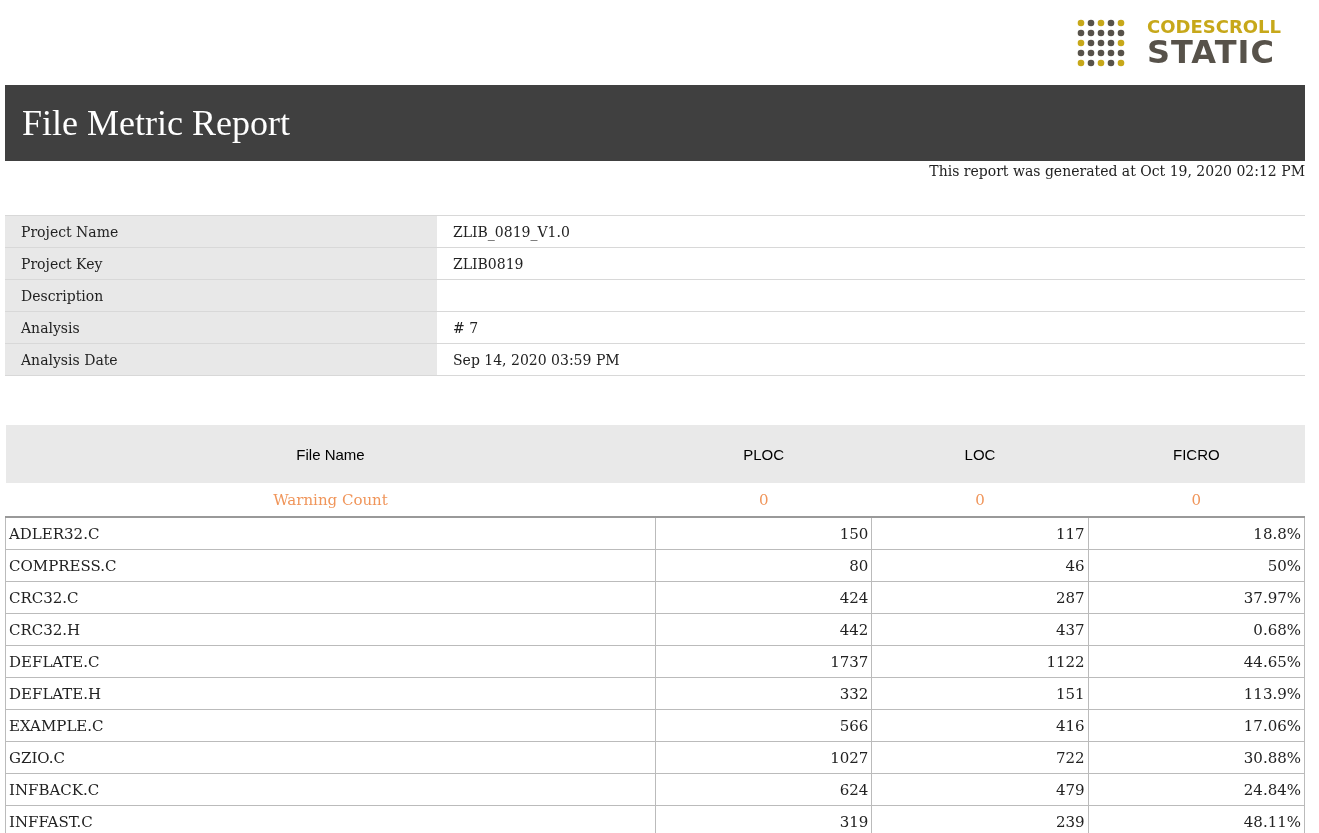 The width and height of the screenshot is (1319, 833). Describe the element at coordinates (763, 597) in the screenshot. I see `table-cell: 424` at that location.